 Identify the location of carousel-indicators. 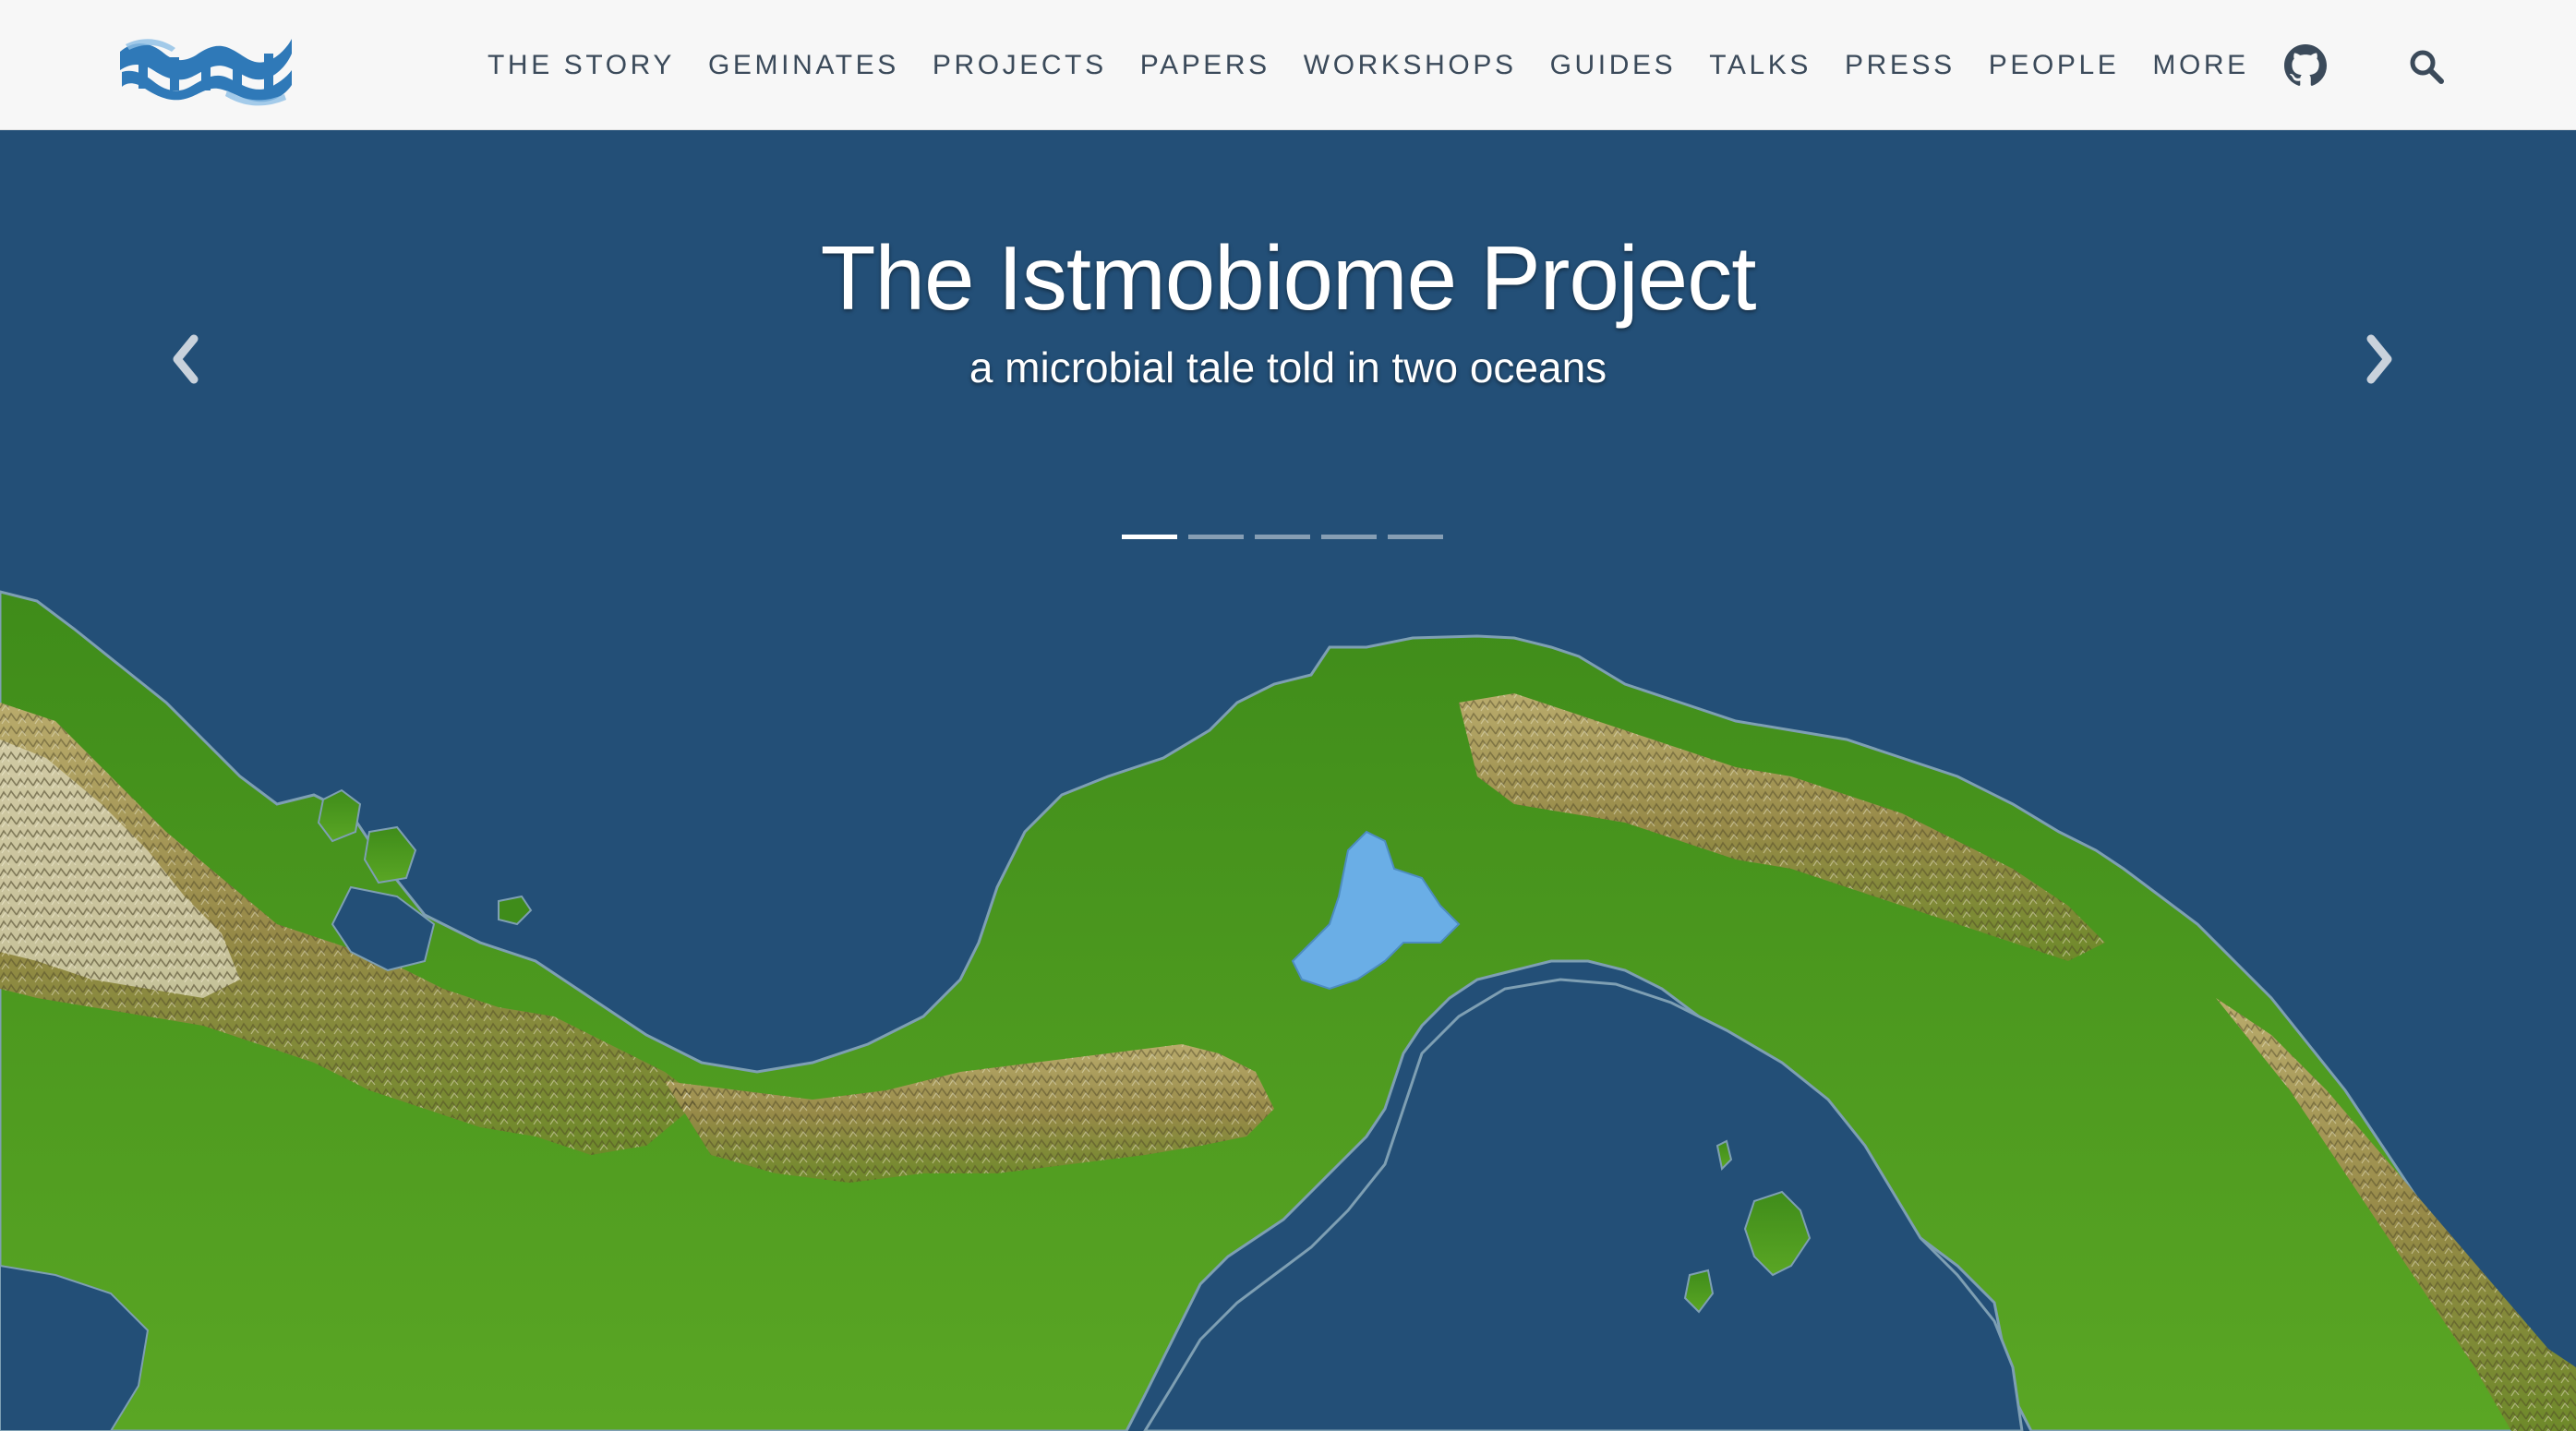
(1288, 537).